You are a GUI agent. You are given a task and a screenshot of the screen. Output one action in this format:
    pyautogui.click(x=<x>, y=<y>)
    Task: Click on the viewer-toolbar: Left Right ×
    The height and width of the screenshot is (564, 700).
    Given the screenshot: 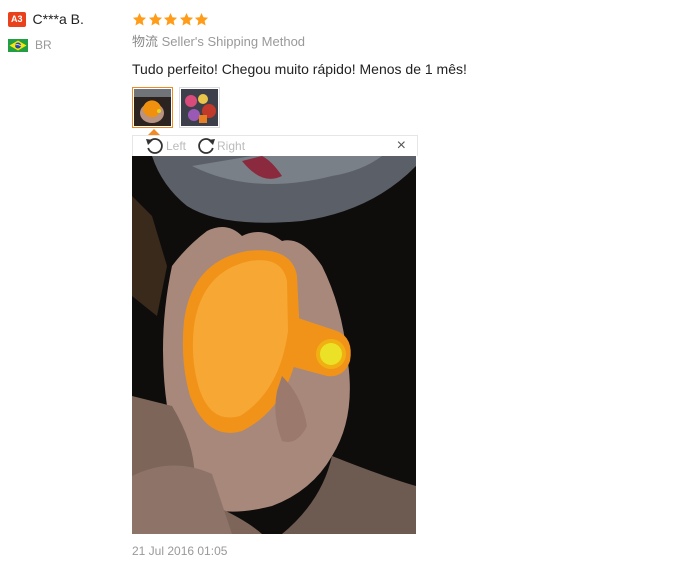 What is the action you would take?
    pyautogui.click(x=275, y=145)
    